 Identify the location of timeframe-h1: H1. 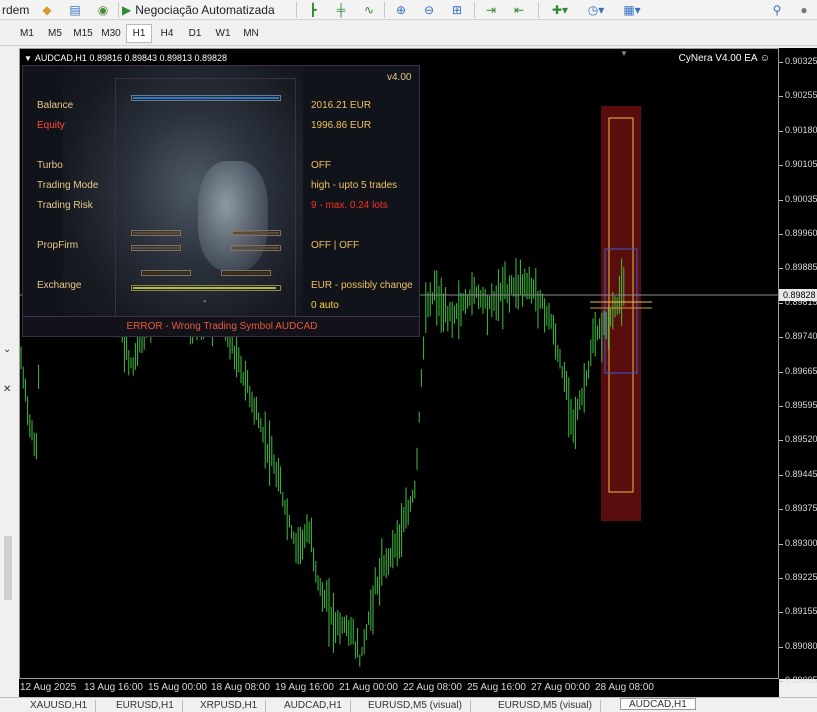
(139, 33).